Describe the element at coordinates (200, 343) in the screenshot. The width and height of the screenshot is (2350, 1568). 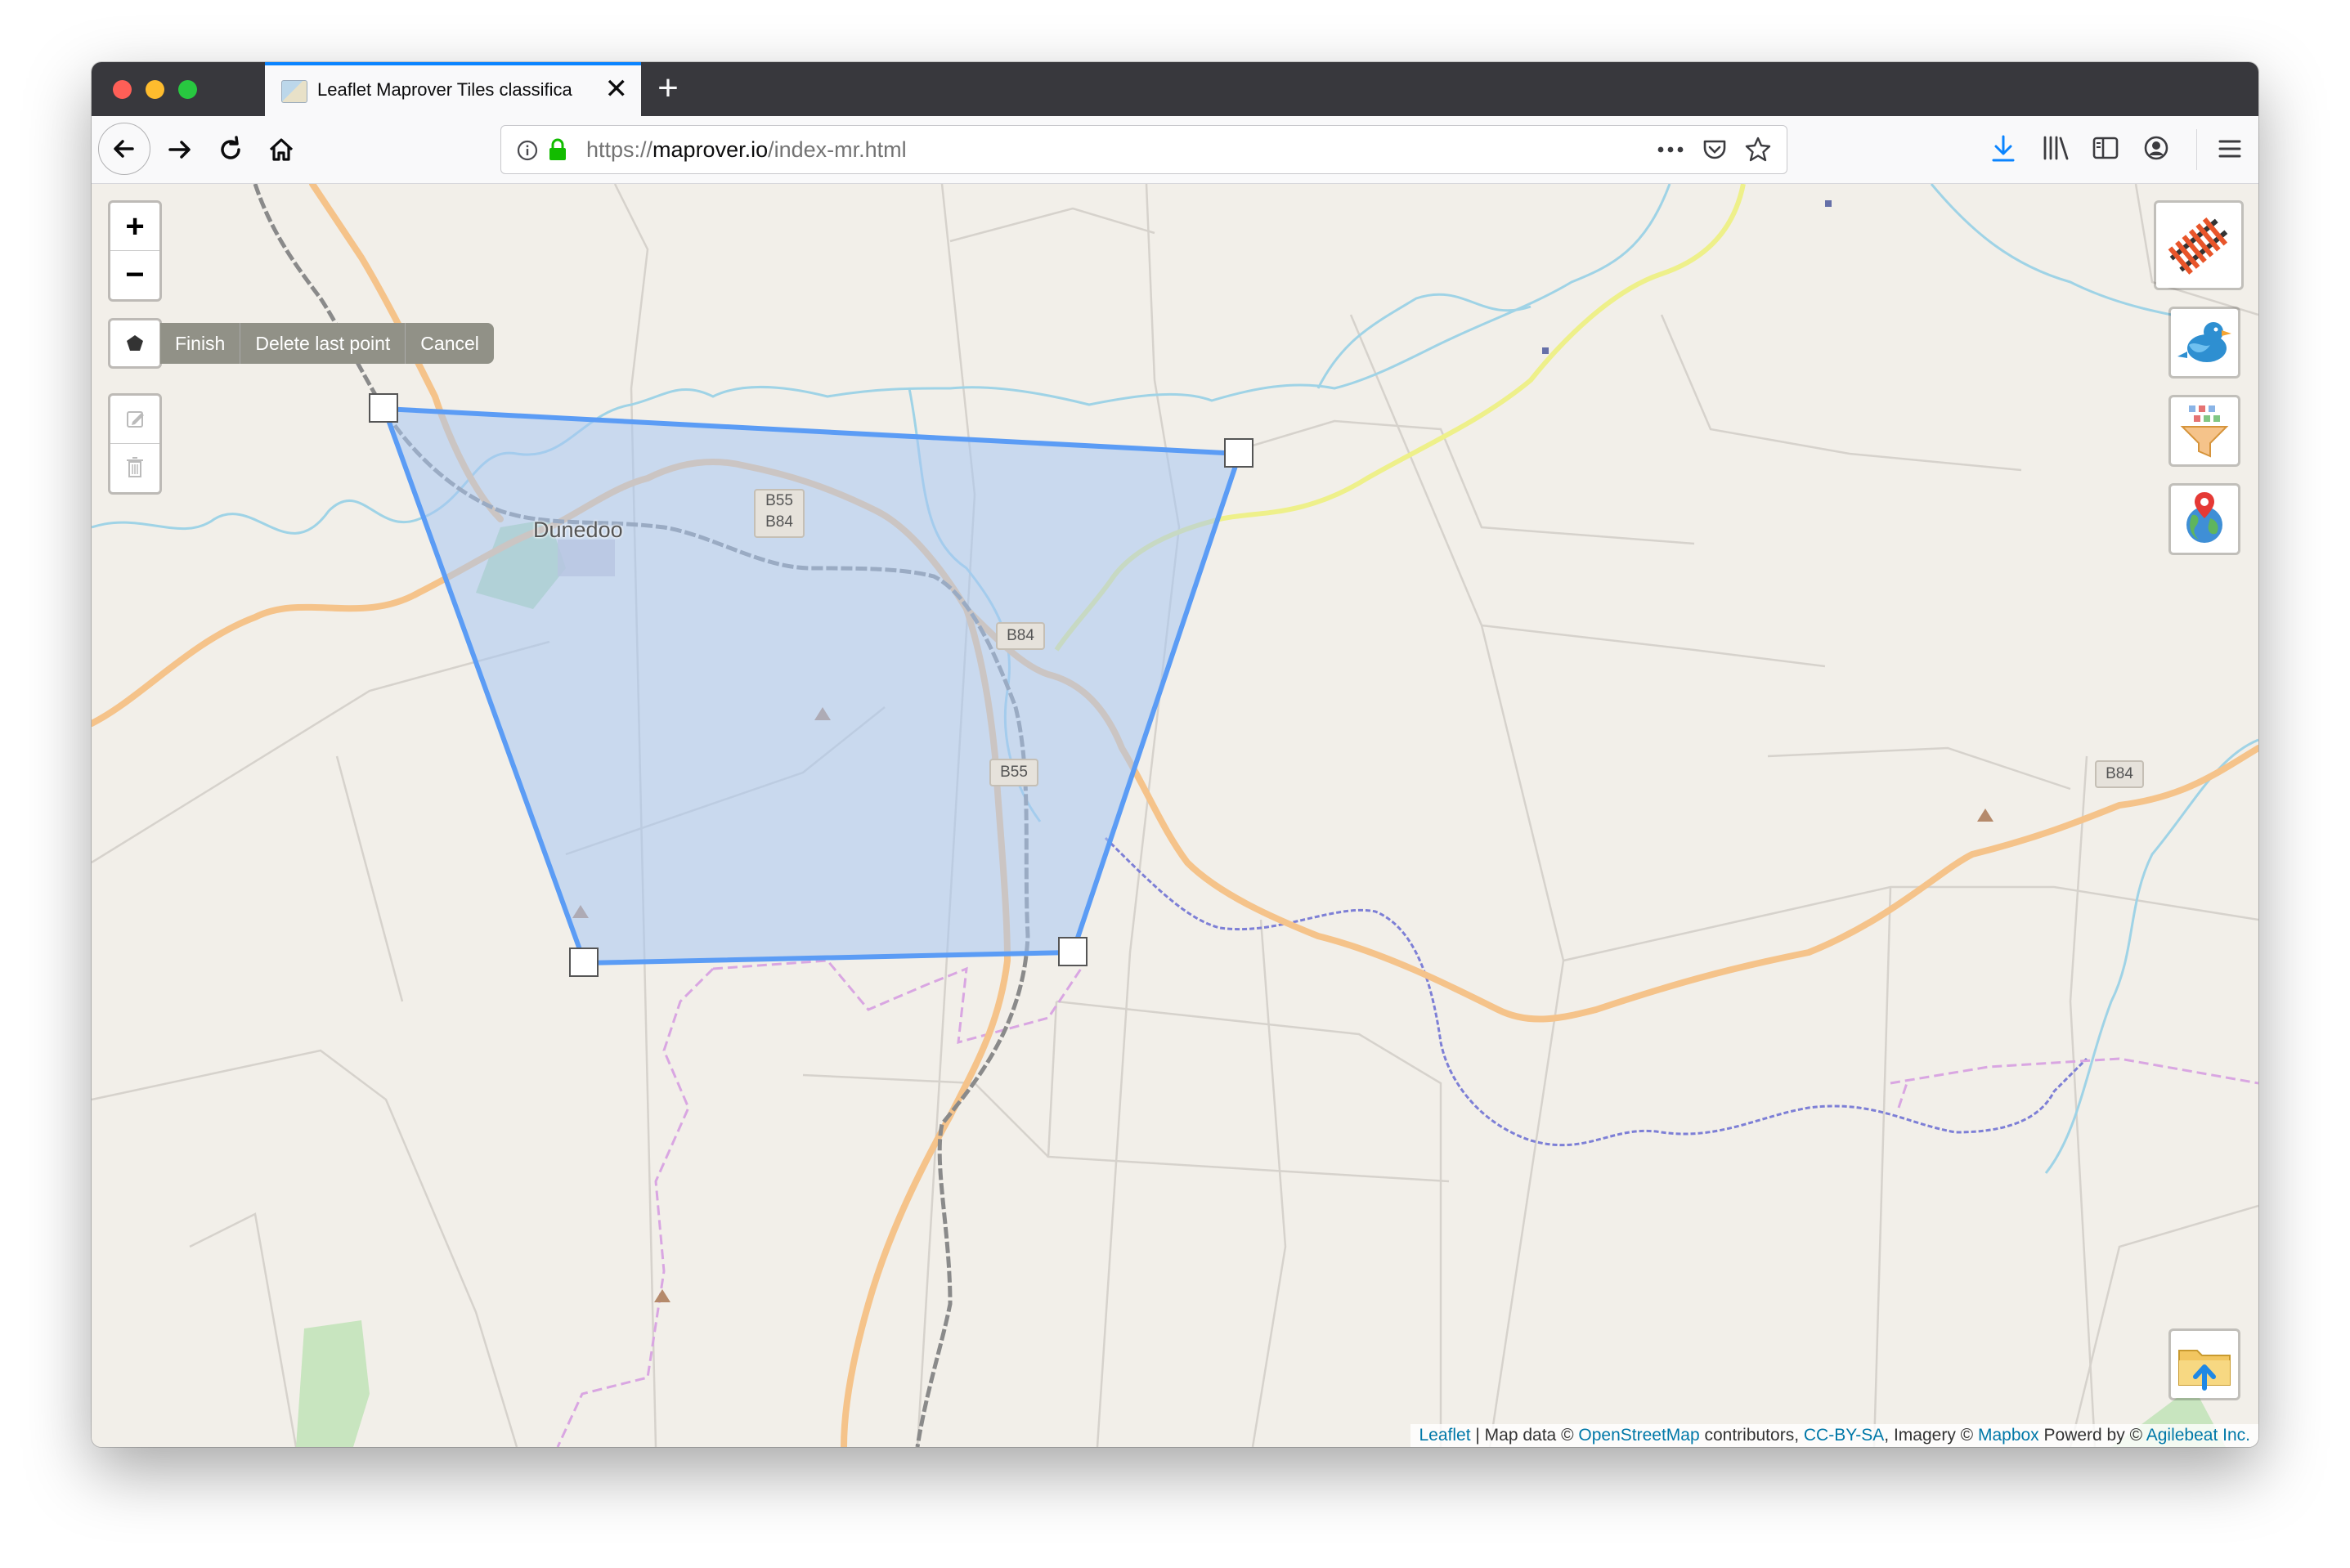
I see `finish-button: Finish` at that location.